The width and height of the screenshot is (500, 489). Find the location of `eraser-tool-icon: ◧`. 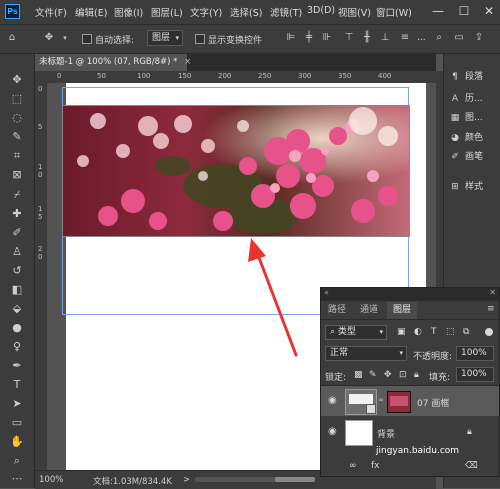

eraser-tool-icon: ◧ is located at coordinates (17, 290).